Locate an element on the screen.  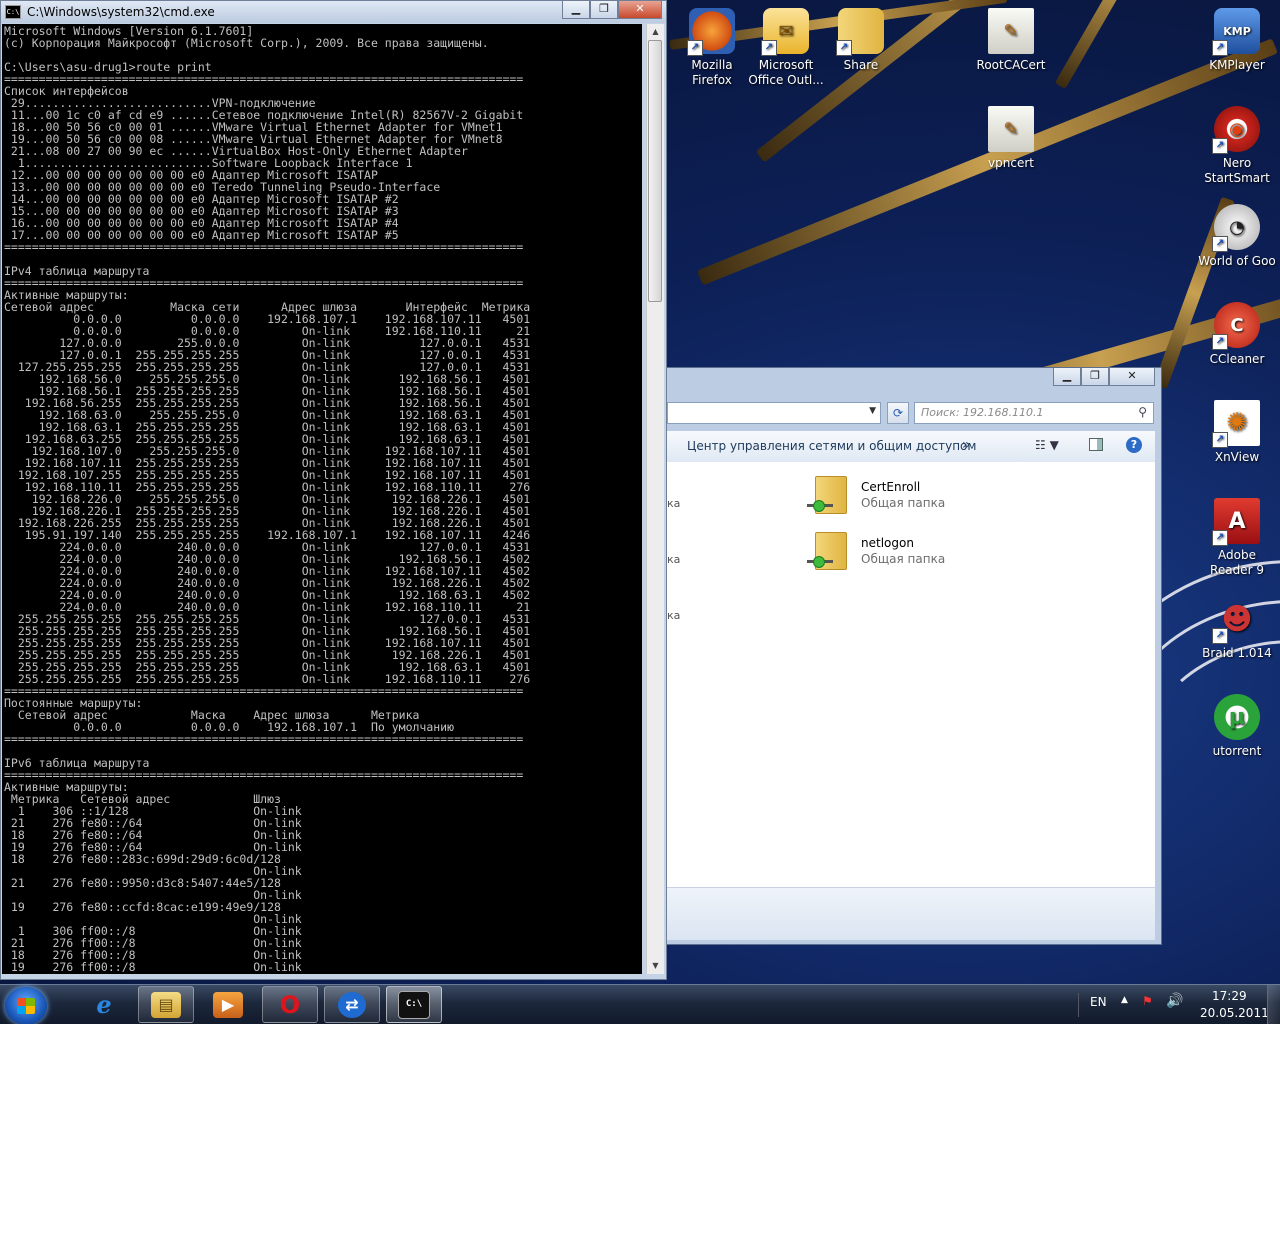
clock-date: 20.05.2011 is located at coordinates (1234, 1013).